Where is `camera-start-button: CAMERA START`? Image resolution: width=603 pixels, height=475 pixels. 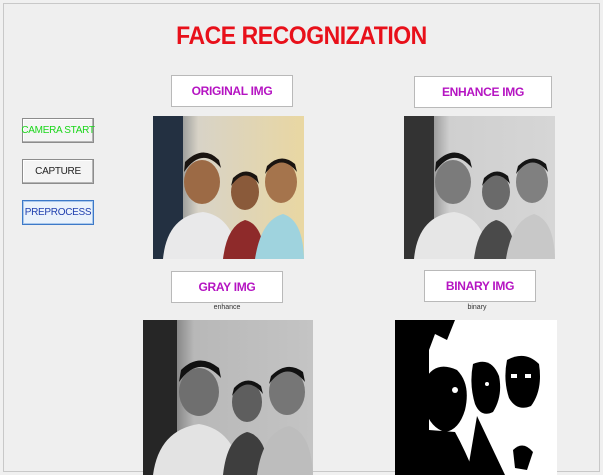 camera-start-button: CAMERA START is located at coordinates (58, 130).